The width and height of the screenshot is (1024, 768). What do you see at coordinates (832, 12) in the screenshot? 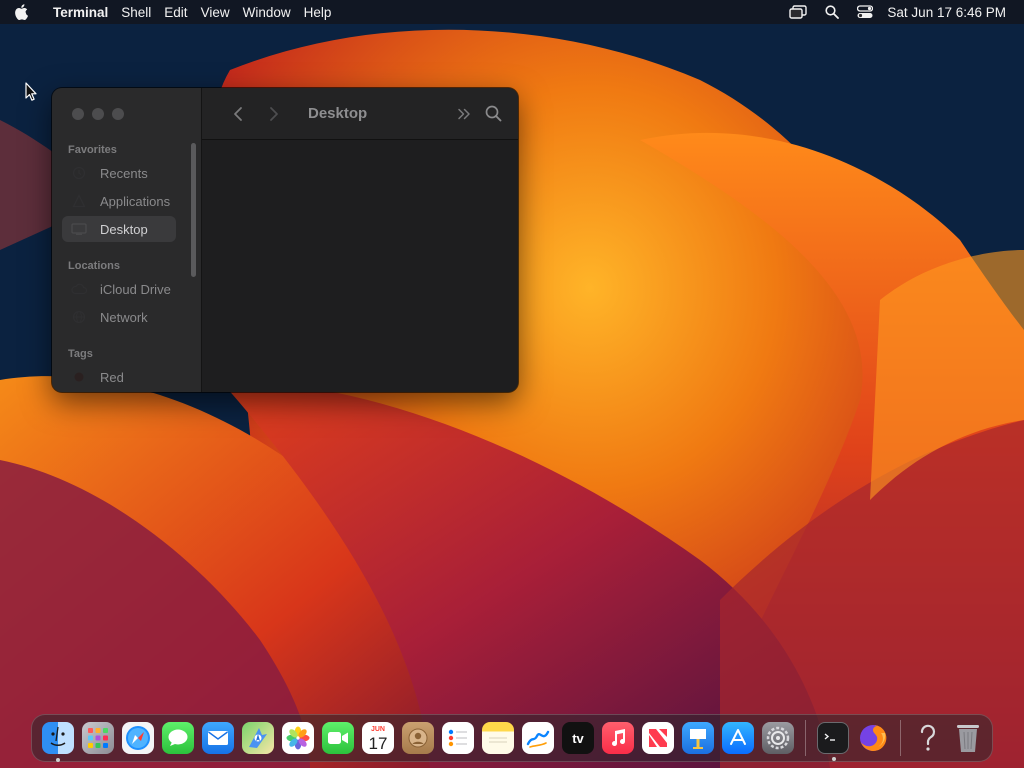
I see `spotlight-search-icon` at bounding box center [832, 12].